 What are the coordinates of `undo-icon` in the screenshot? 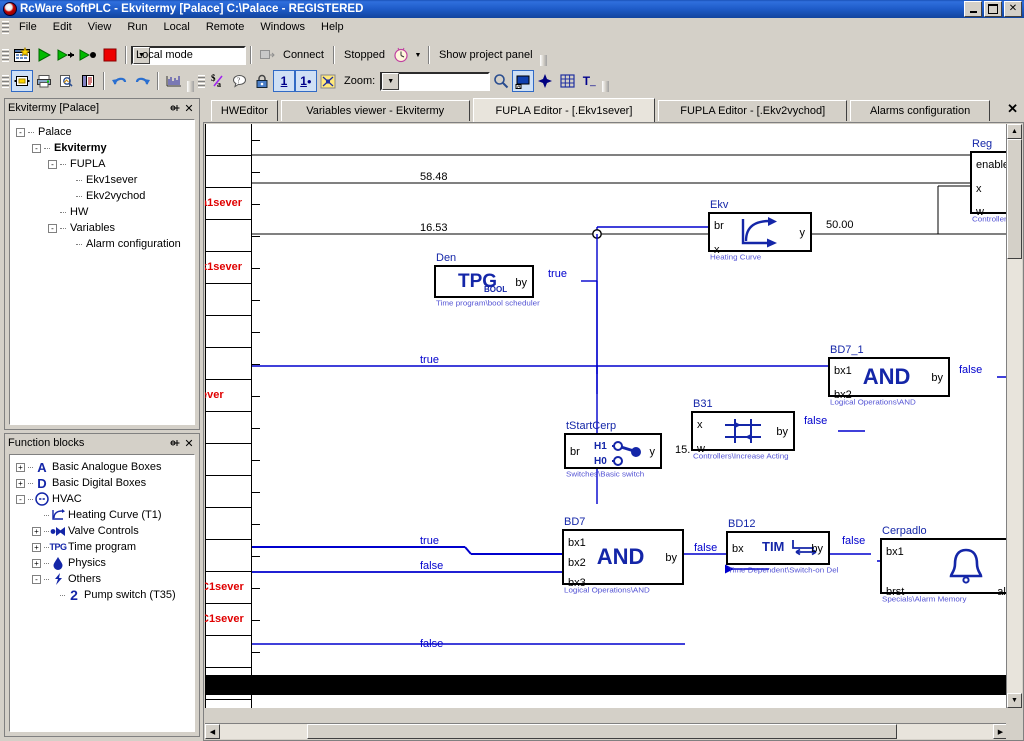 It's located at (120, 81).